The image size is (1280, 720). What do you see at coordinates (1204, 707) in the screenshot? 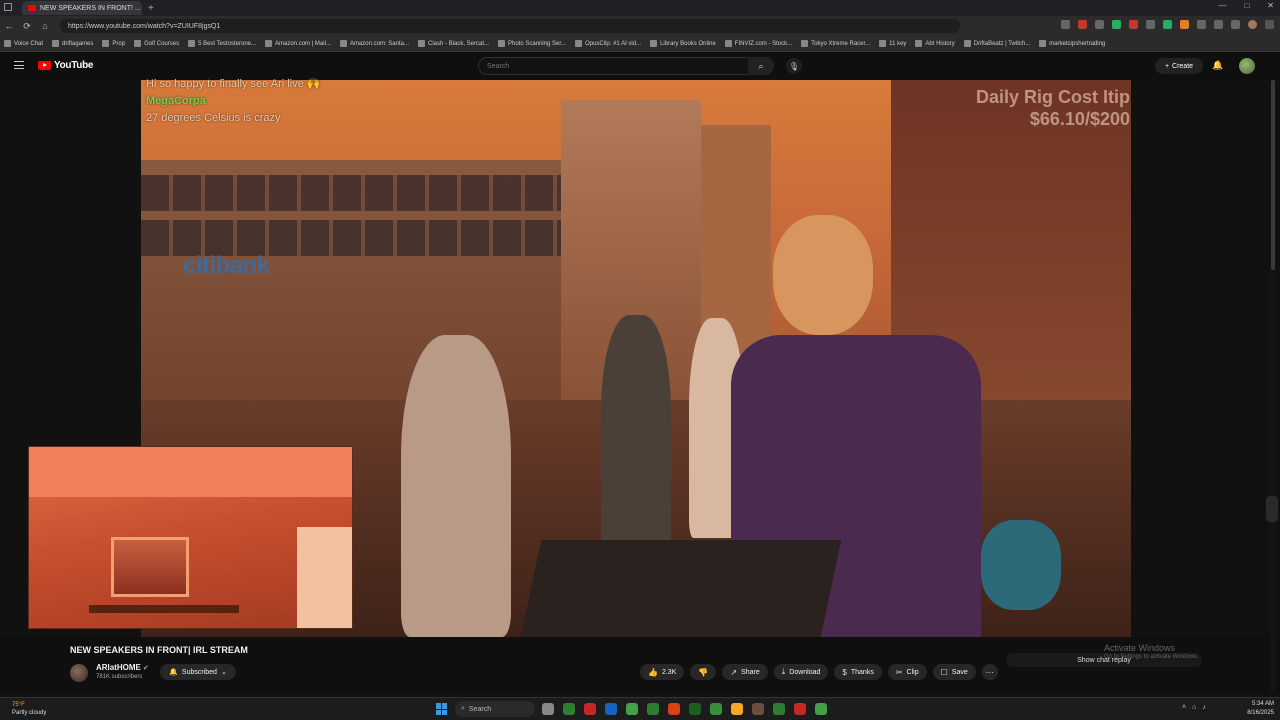
I see `volume-icon: ♪` at bounding box center [1204, 707].